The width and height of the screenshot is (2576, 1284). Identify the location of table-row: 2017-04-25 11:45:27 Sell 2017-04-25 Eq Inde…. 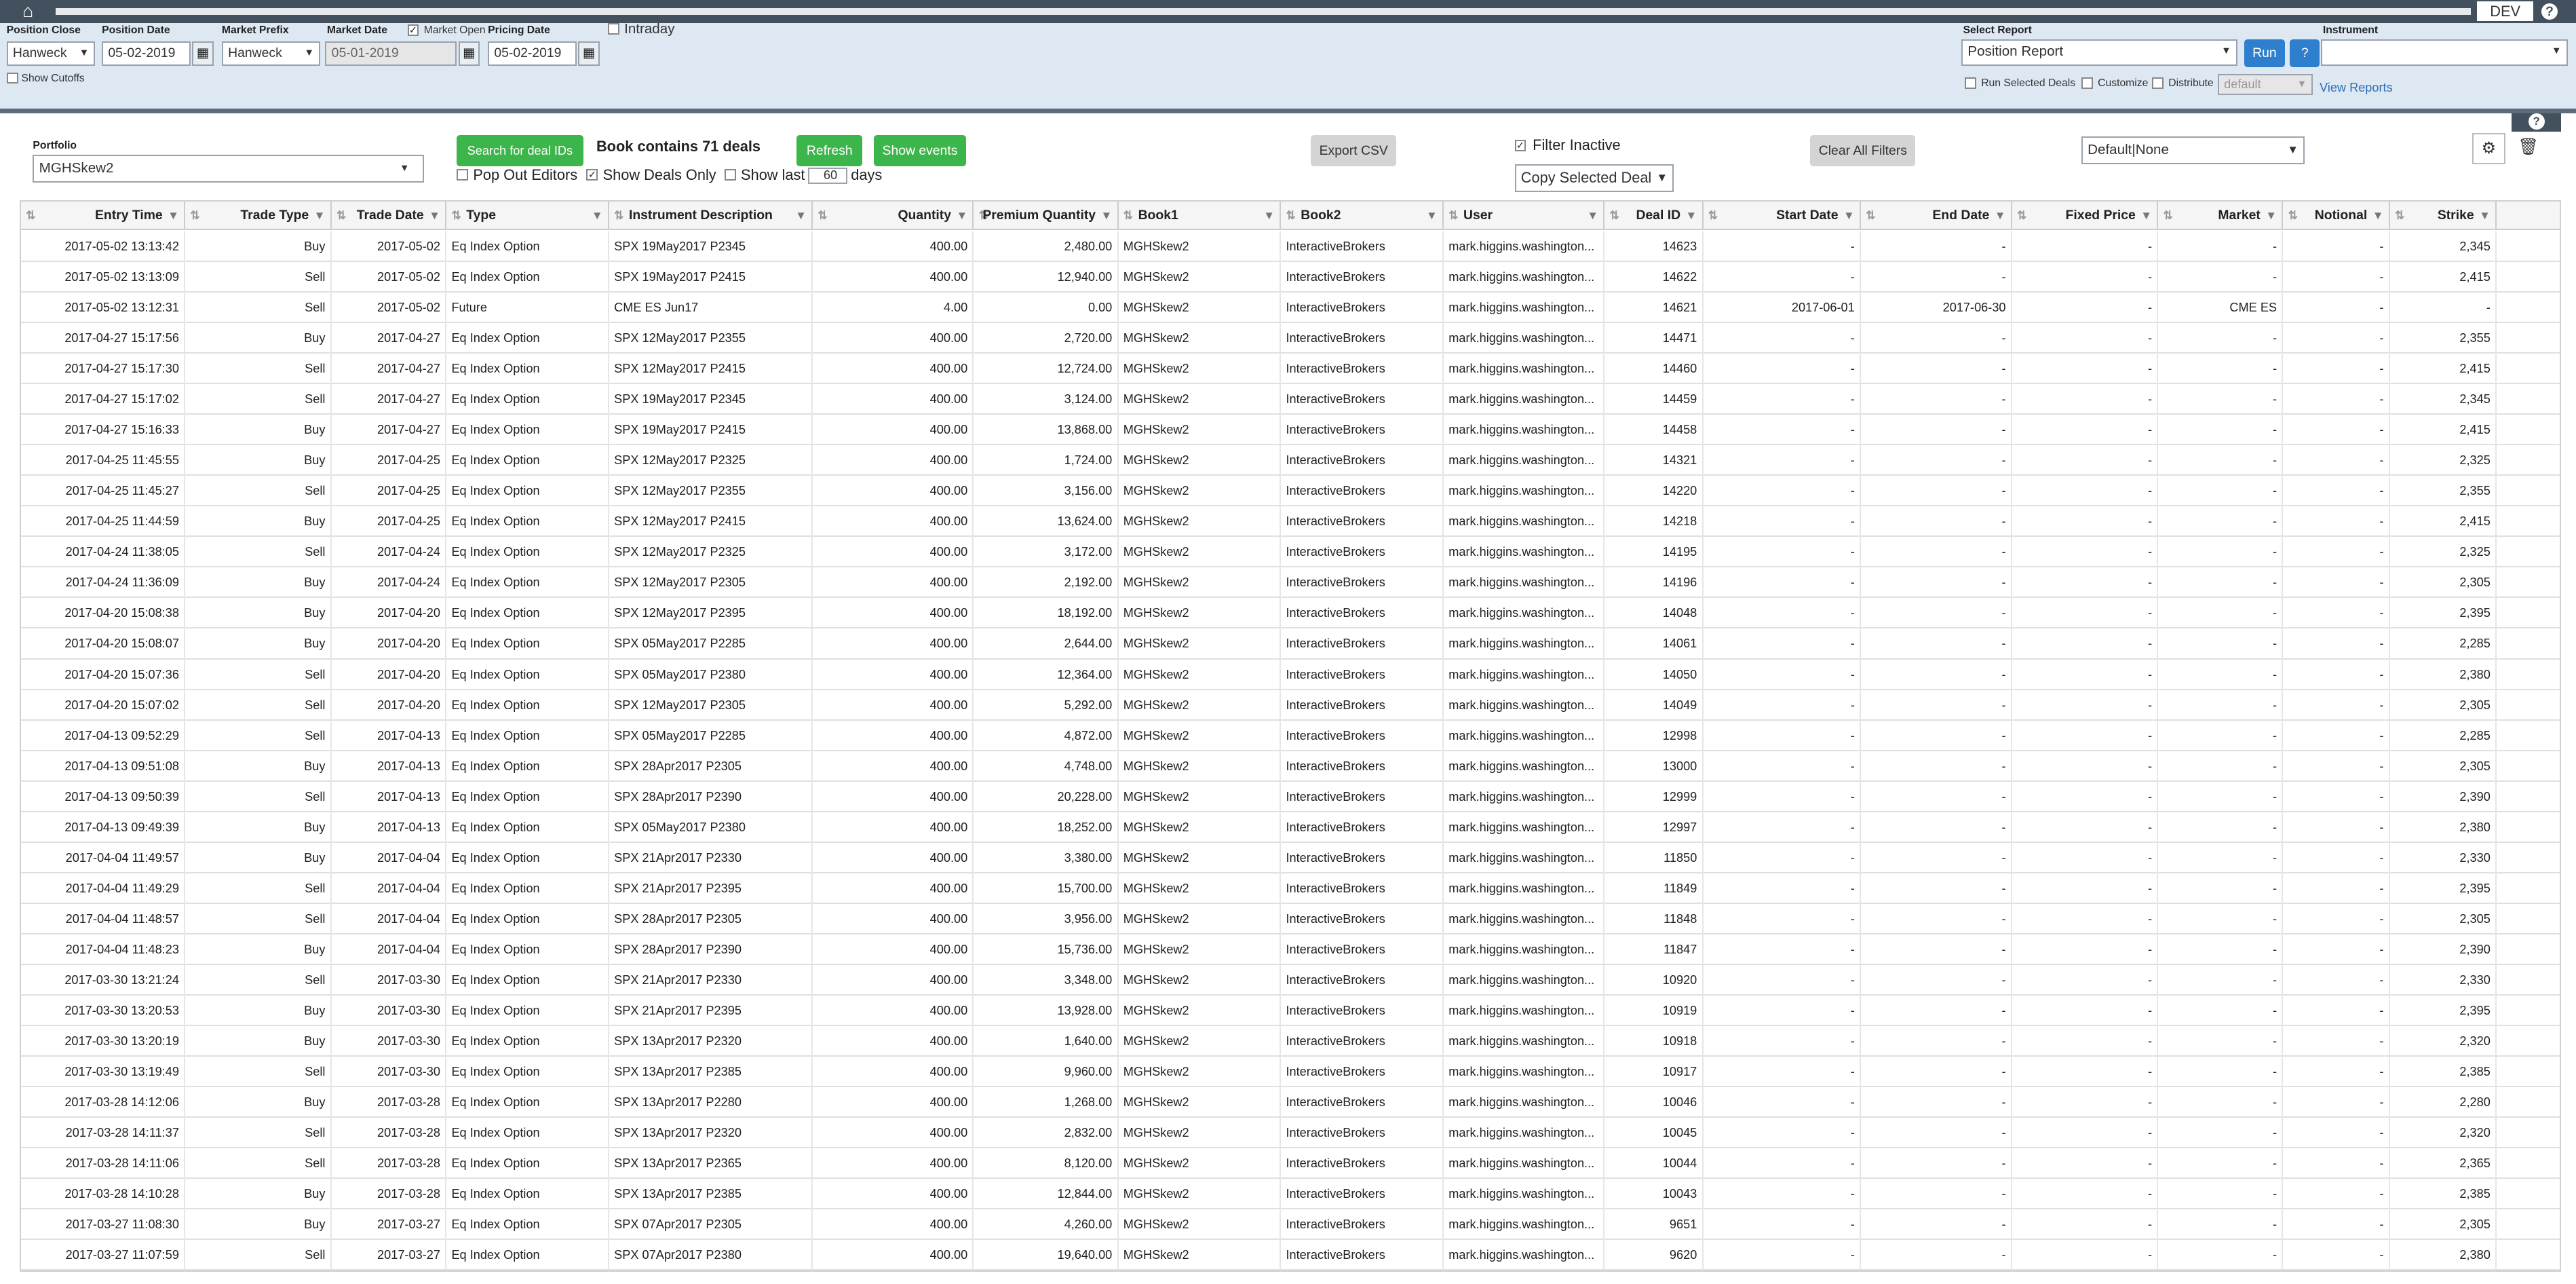
(1290, 492).